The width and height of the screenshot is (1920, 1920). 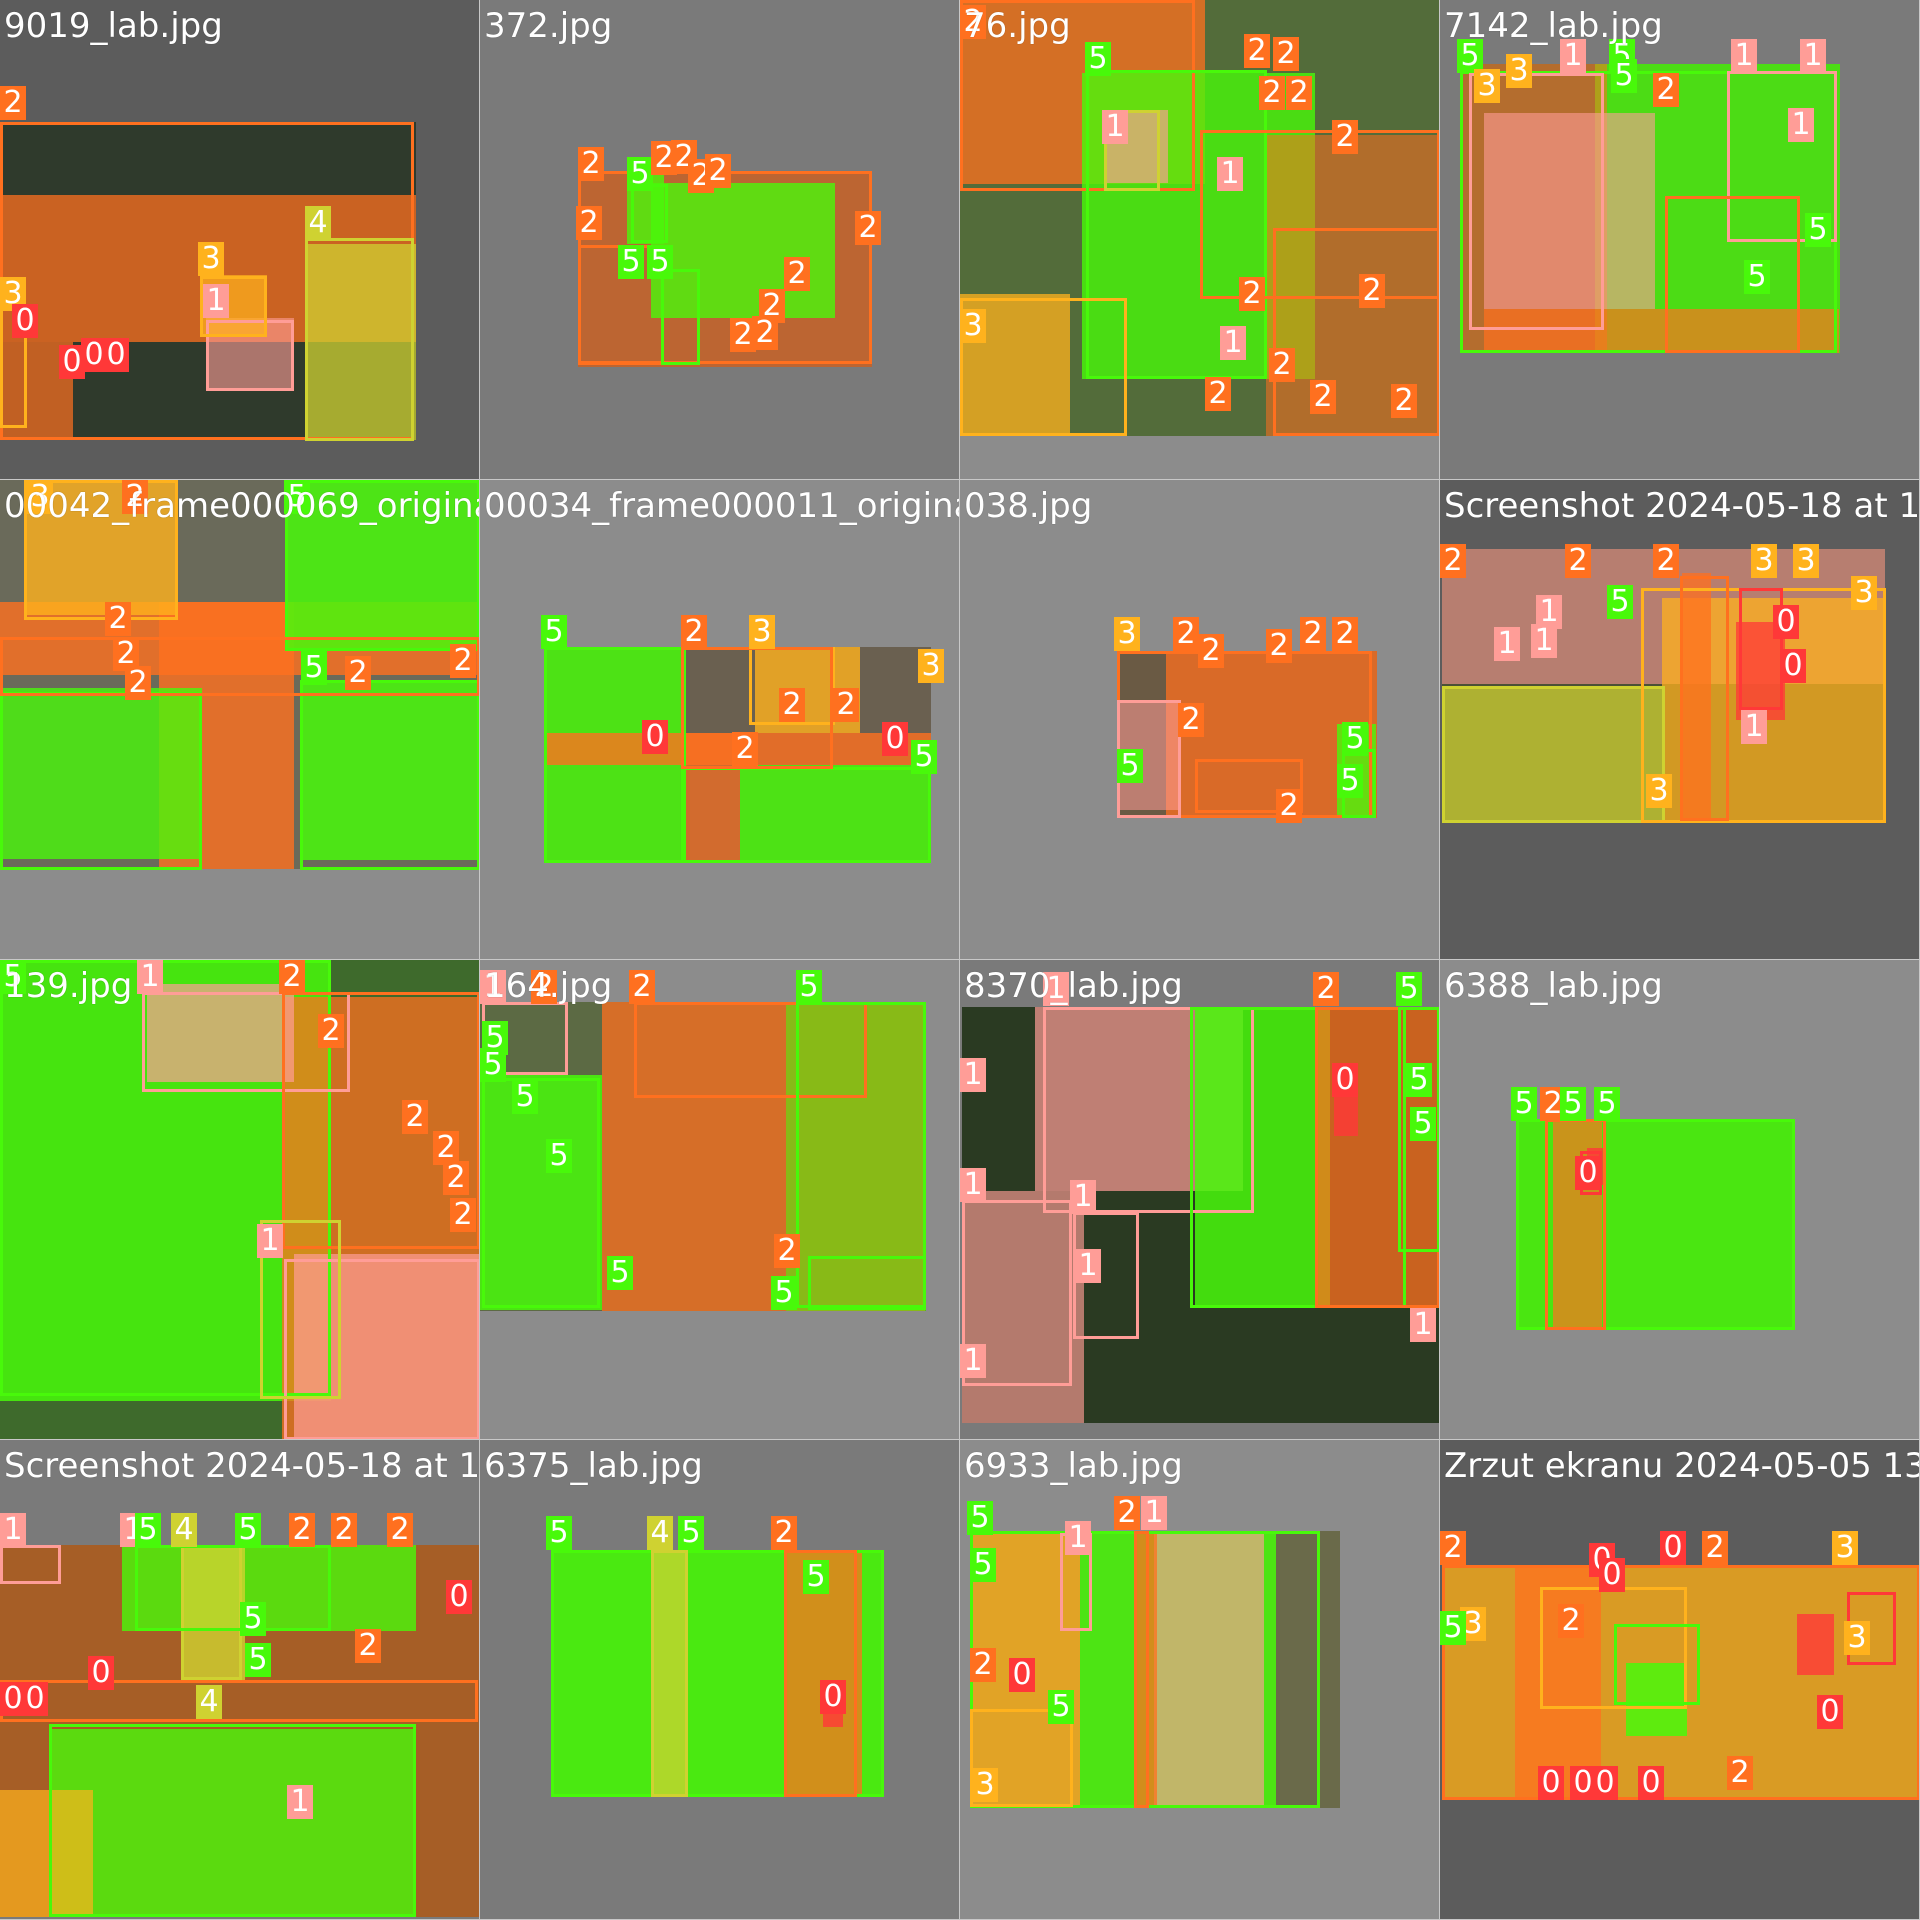 I want to click on mosaic-tile: 2 5 2 2 1 2 2 1 2 2 2 3 2 2 1 2 2 76.jpg, so click(x=1200, y=240).